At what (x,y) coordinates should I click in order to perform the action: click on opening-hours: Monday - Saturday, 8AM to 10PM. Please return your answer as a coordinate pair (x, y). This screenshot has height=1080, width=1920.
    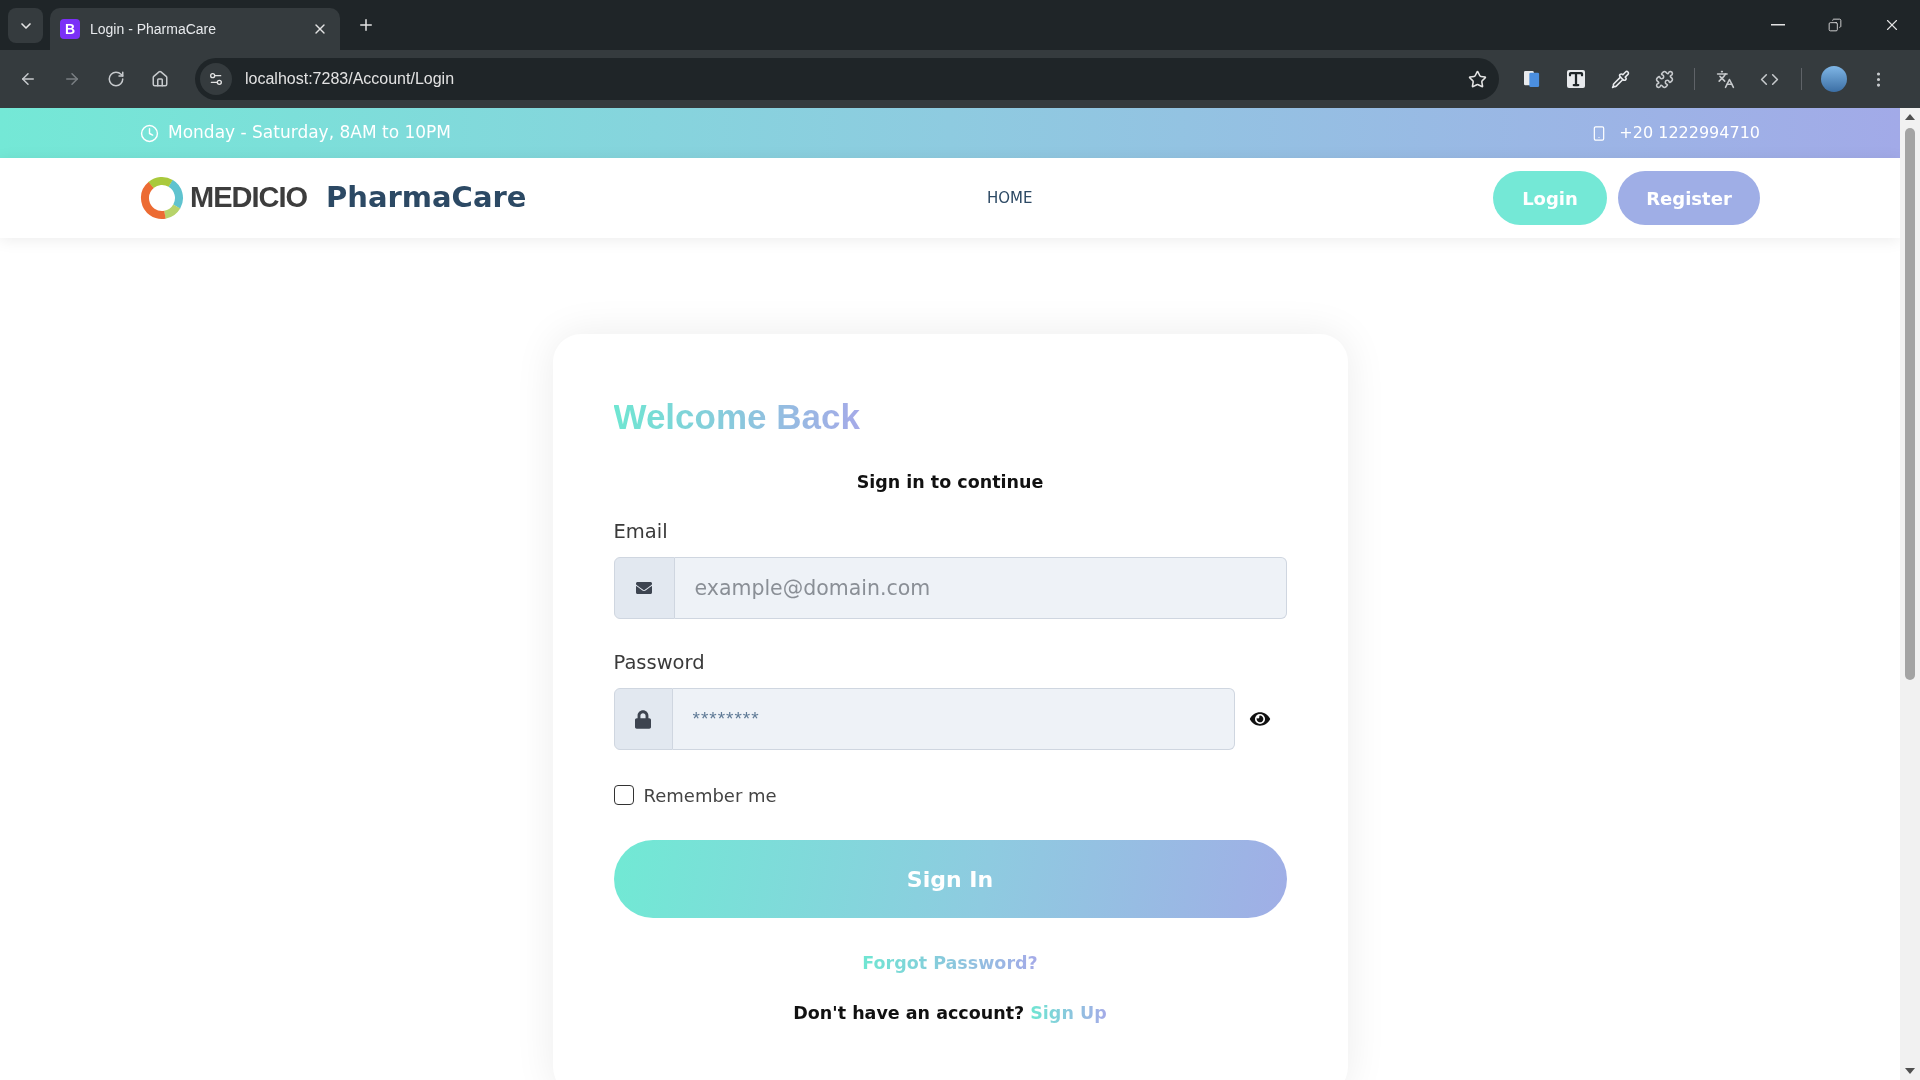
    Looking at the image, I should click on (309, 133).